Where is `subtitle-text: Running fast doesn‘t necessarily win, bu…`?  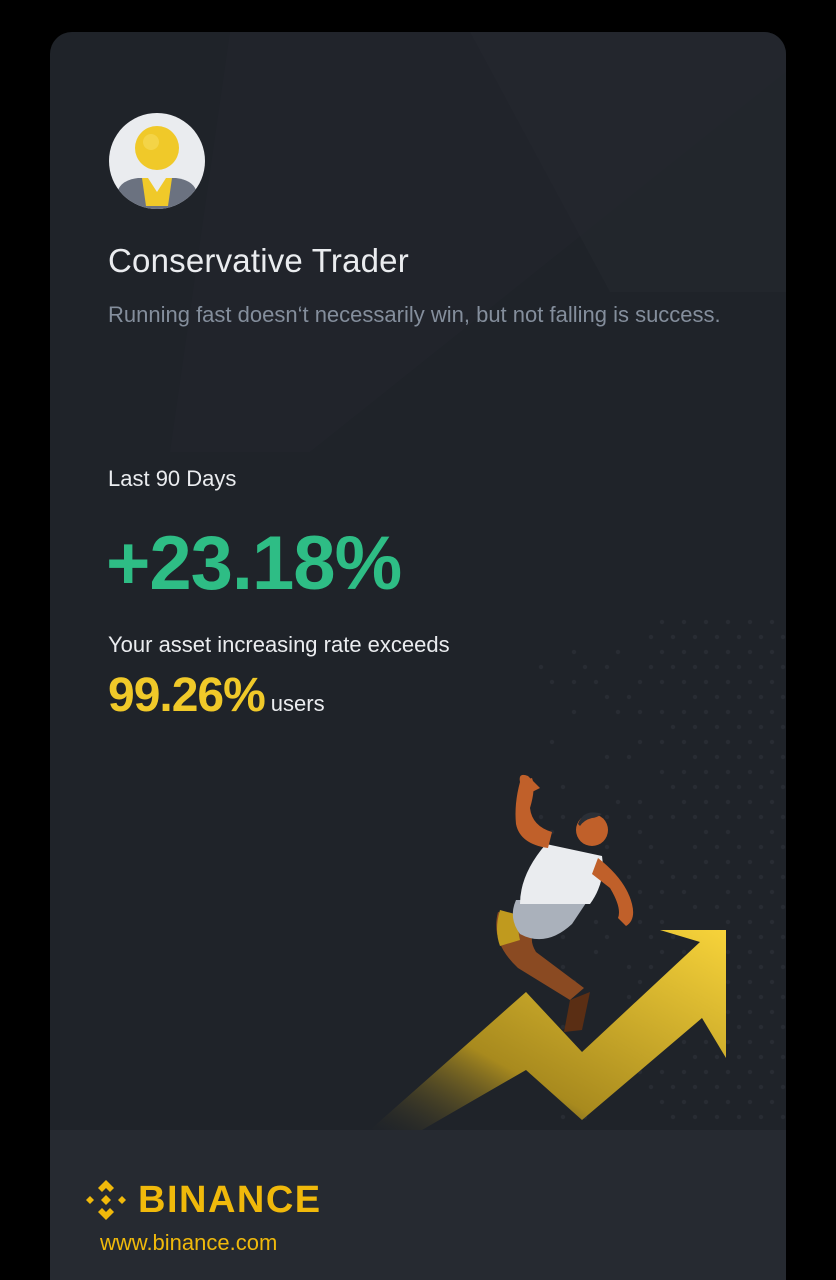 subtitle-text: Running fast doesn‘t necessarily win, bu… is located at coordinates (418, 315).